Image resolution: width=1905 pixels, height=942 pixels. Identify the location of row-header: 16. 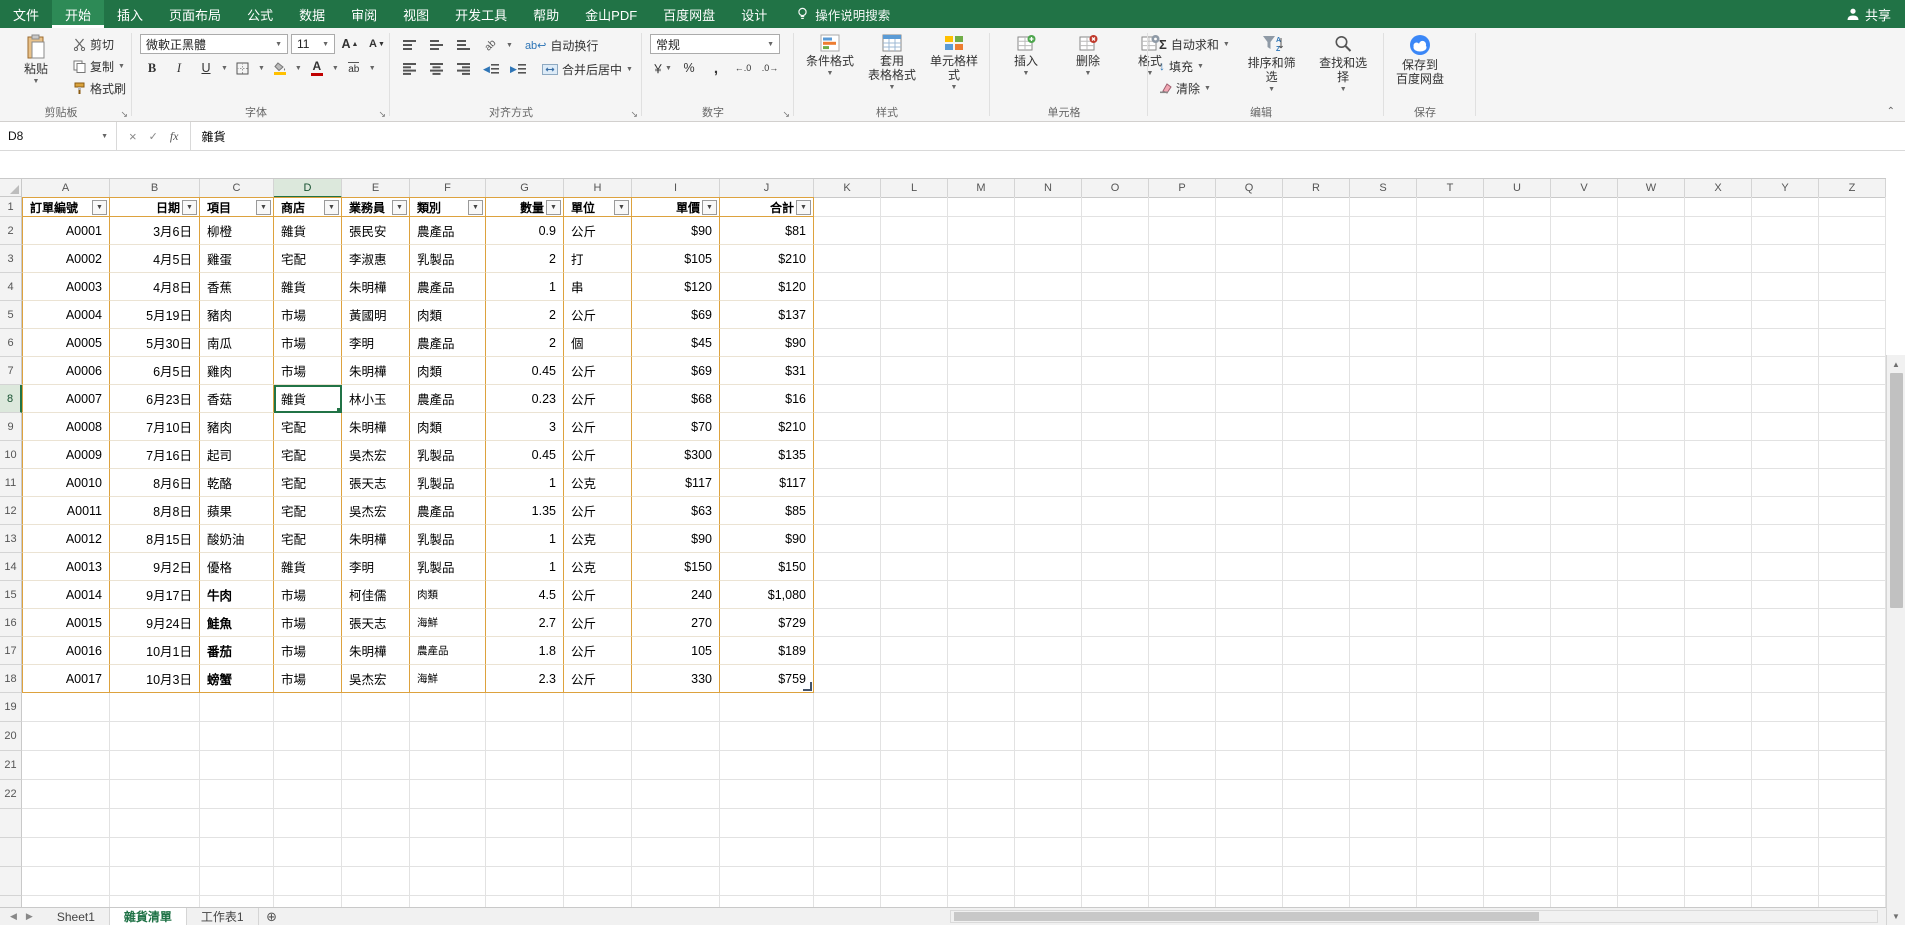
(11, 623).